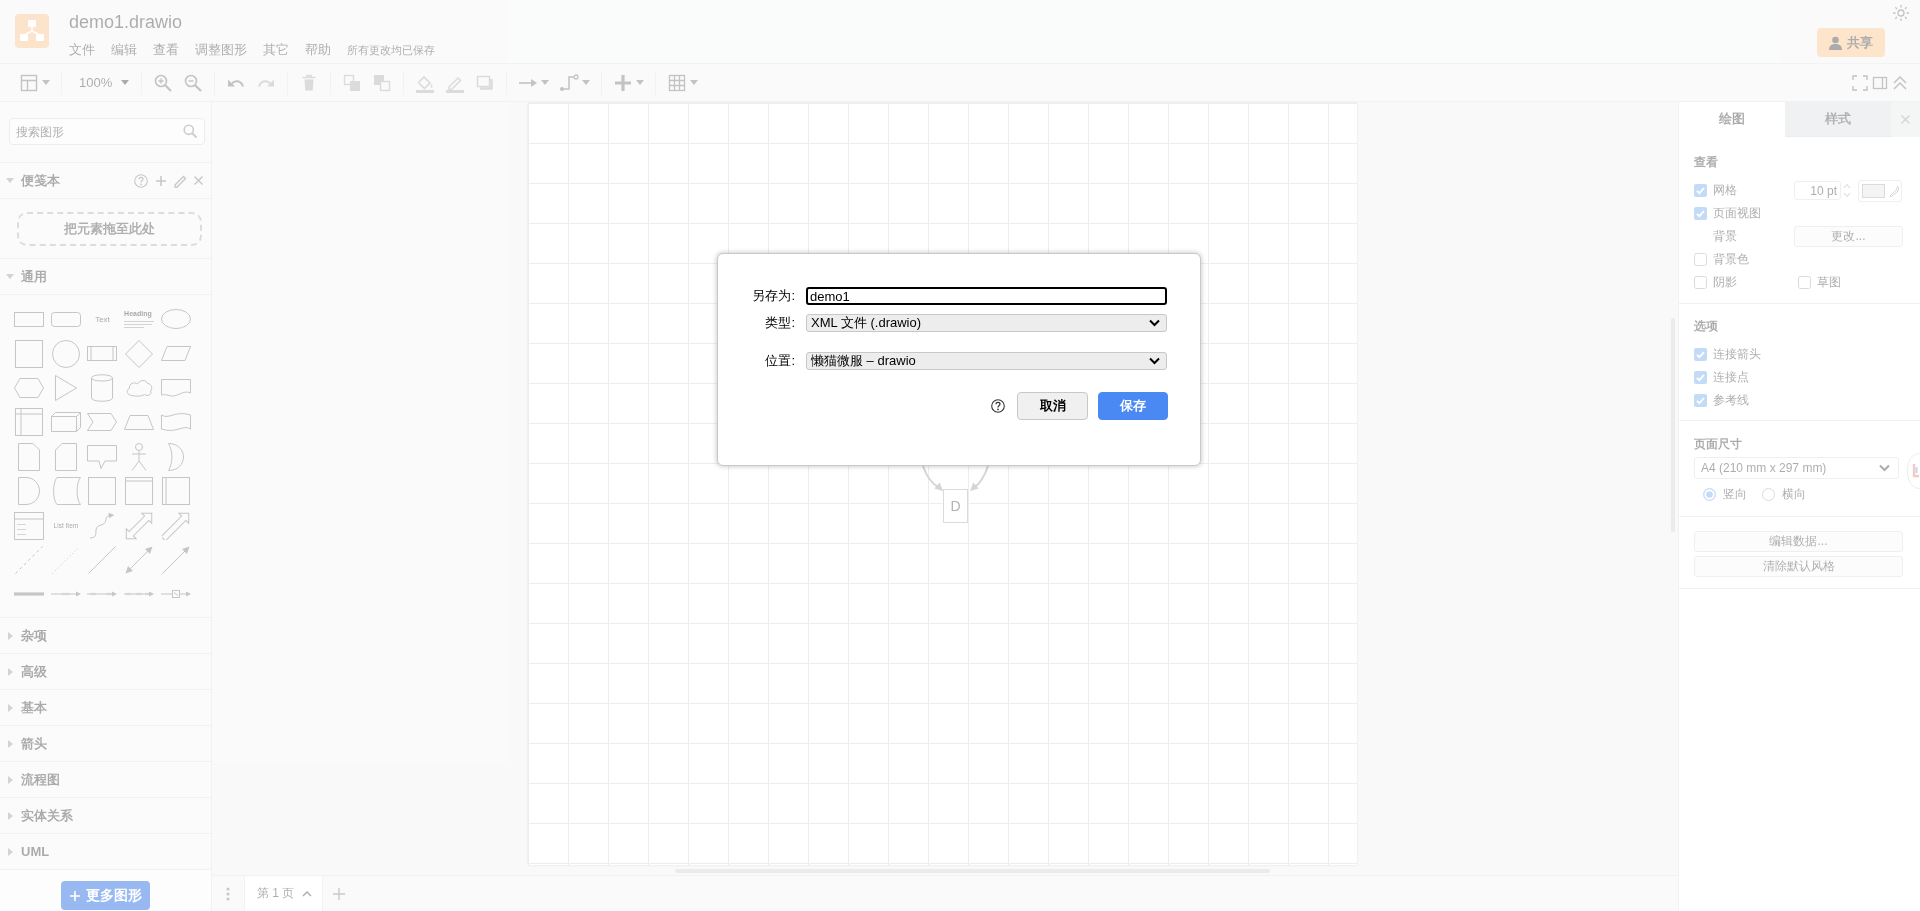 This screenshot has width=1920, height=911. Describe the element at coordinates (65, 422) in the screenshot. I see `cube-icon` at that location.